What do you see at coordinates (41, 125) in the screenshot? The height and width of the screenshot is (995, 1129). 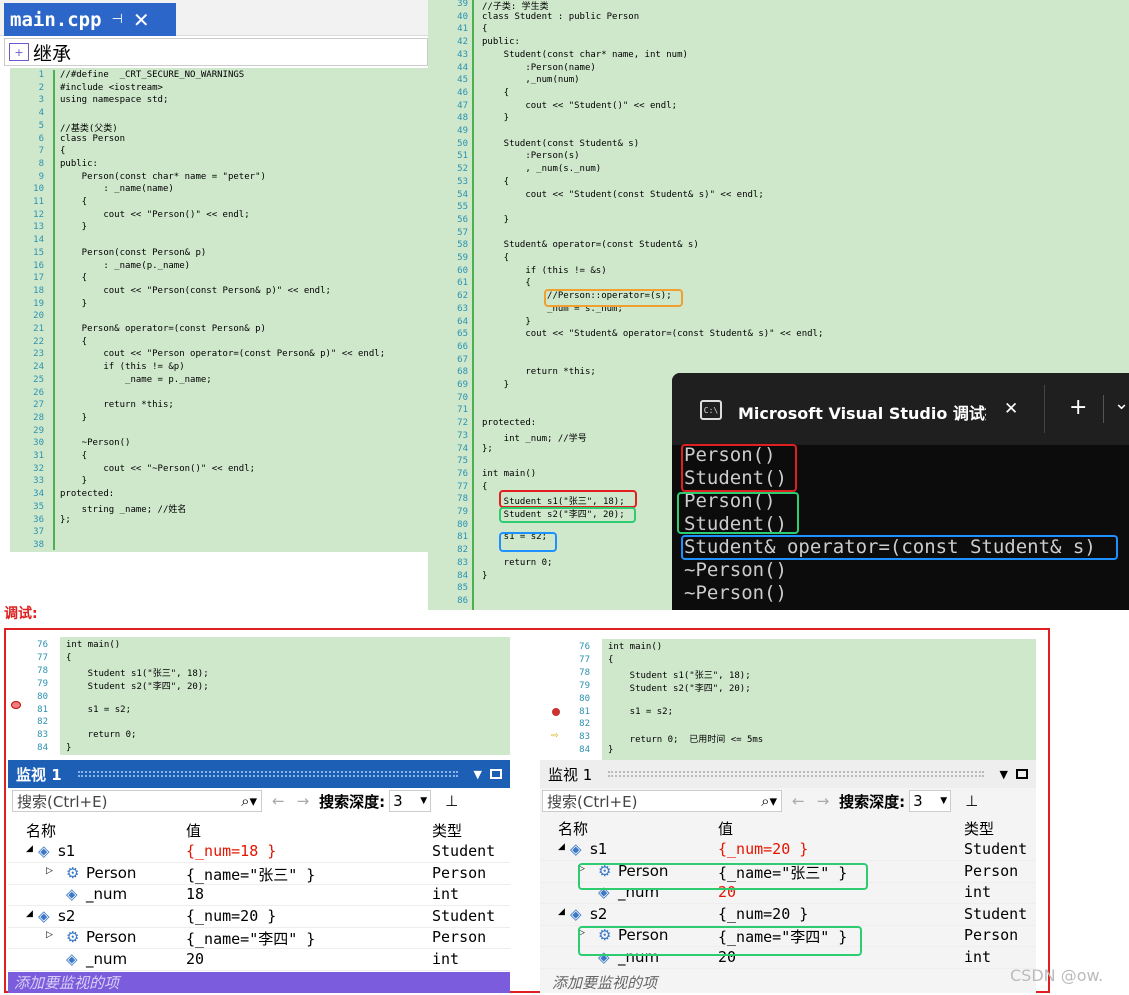 I see `line-number: 5` at bounding box center [41, 125].